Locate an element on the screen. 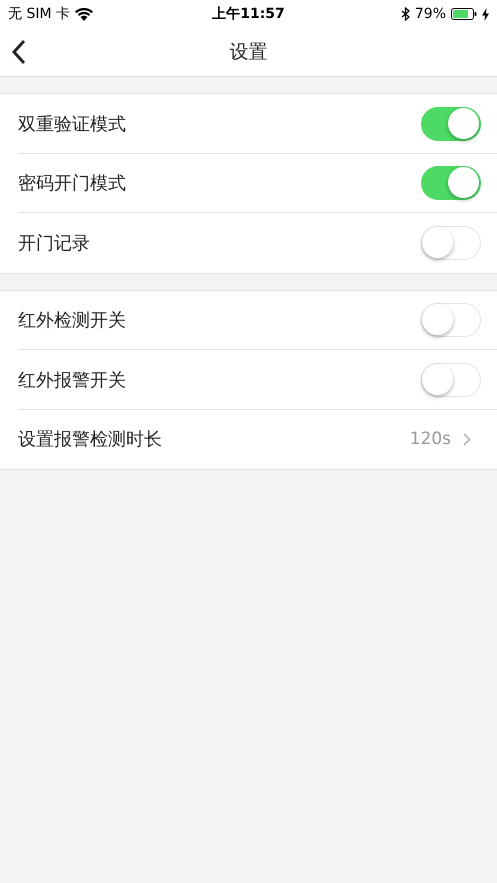  settings-row: 双重验证模式 is located at coordinates (248, 124).